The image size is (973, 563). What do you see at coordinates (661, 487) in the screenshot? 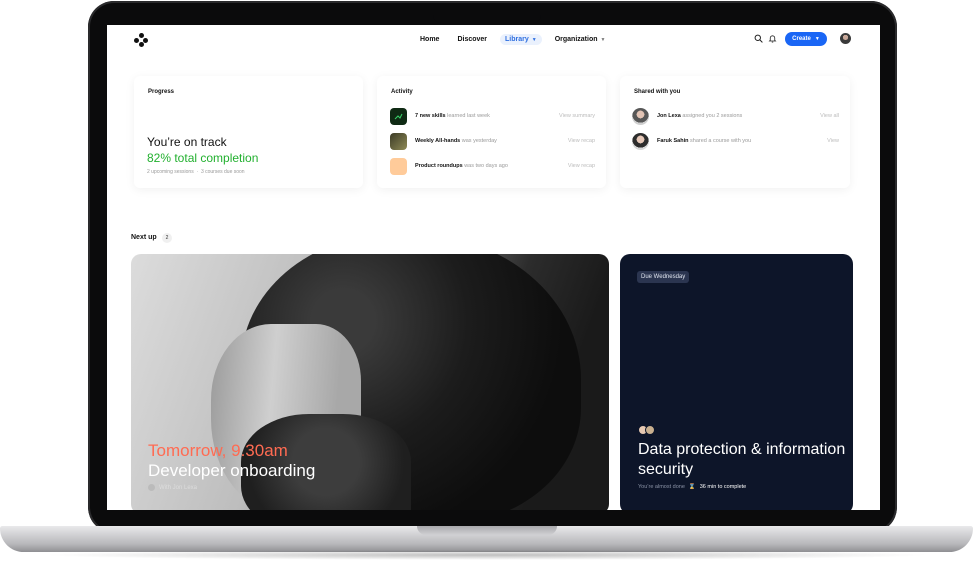
I see `course-progress-note: You’re almost done` at bounding box center [661, 487].